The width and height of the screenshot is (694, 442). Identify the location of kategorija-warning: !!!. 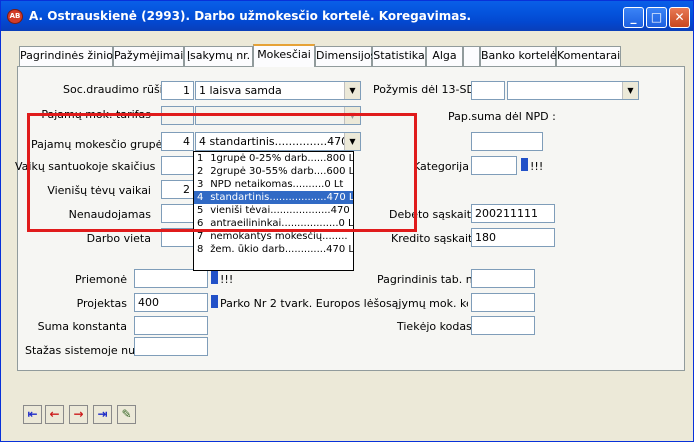
(537, 166).